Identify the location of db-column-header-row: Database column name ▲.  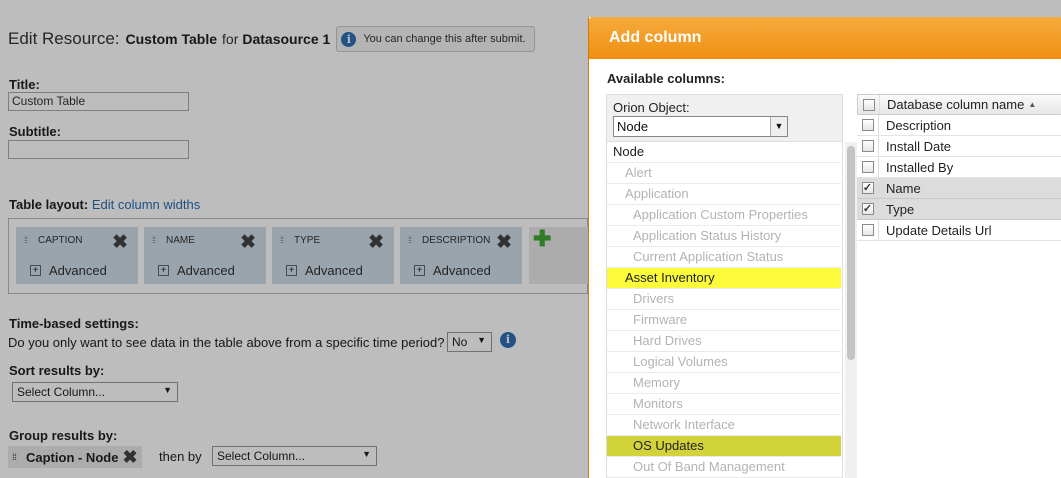
(959, 104).